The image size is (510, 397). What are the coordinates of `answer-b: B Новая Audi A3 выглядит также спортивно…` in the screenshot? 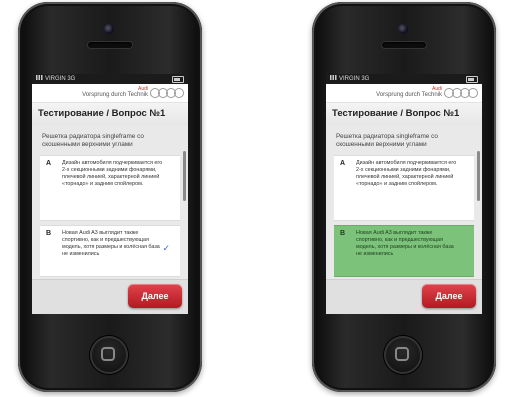 It's located at (110, 251).